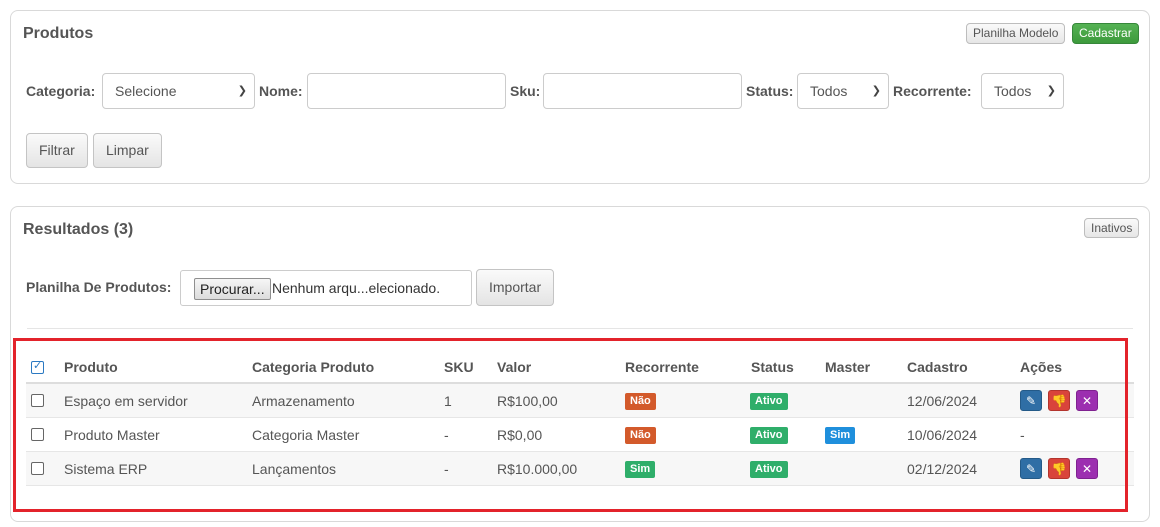  What do you see at coordinates (146, 91) in the screenshot?
I see `category-select-value: Selecione` at bounding box center [146, 91].